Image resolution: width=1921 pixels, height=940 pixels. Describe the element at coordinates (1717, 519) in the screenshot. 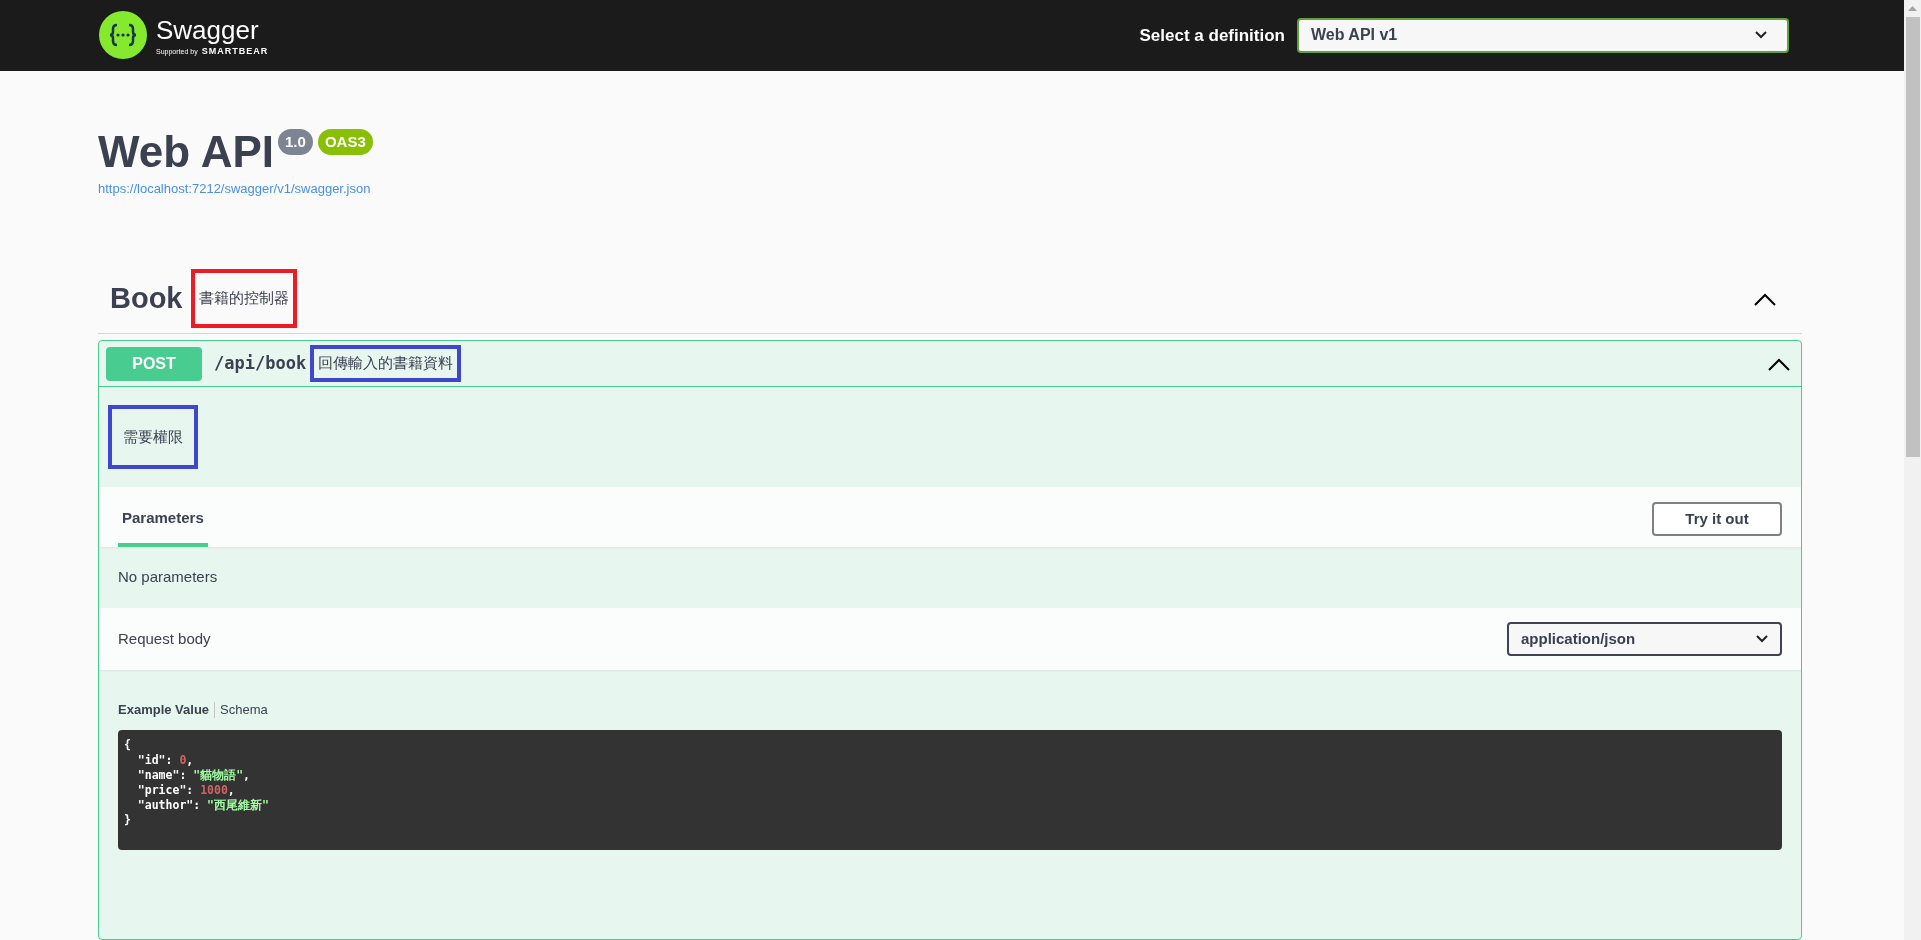

I see `try-it-out-button: Try it out` at that location.